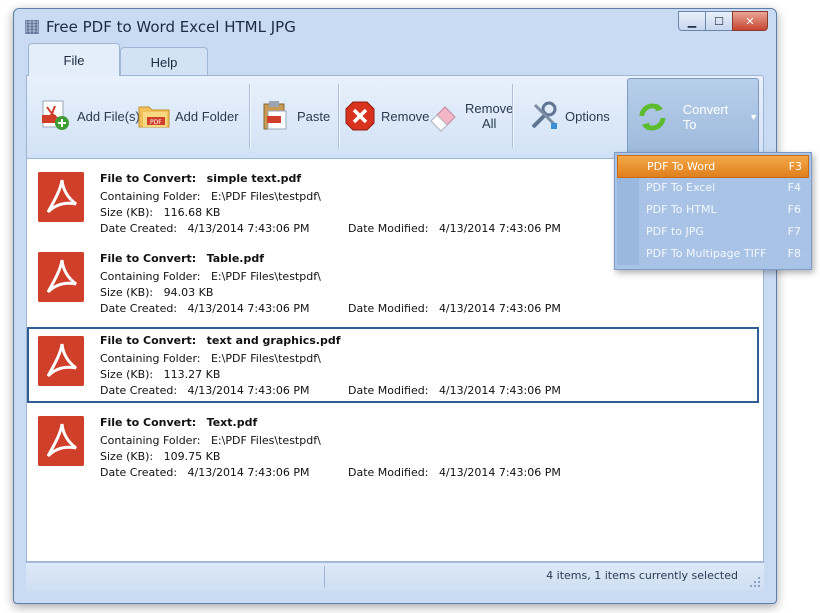 This screenshot has width=820, height=613. I want to click on menu-item-label: PDF to JPG, so click(675, 231).